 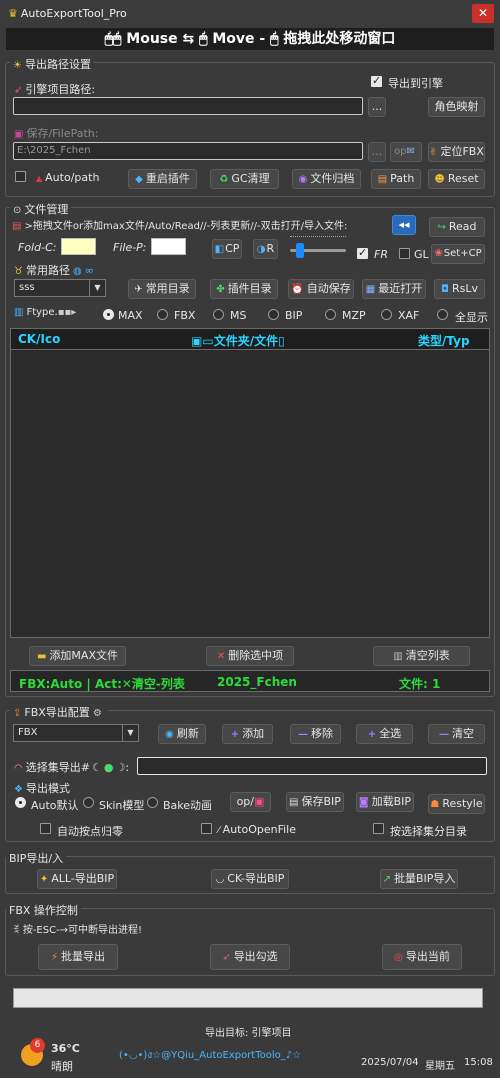 What do you see at coordinates (385, 802) in the screenshot?
I see `load-bip-button: ◙ 加载BIP` at bounding box center [385, 802].